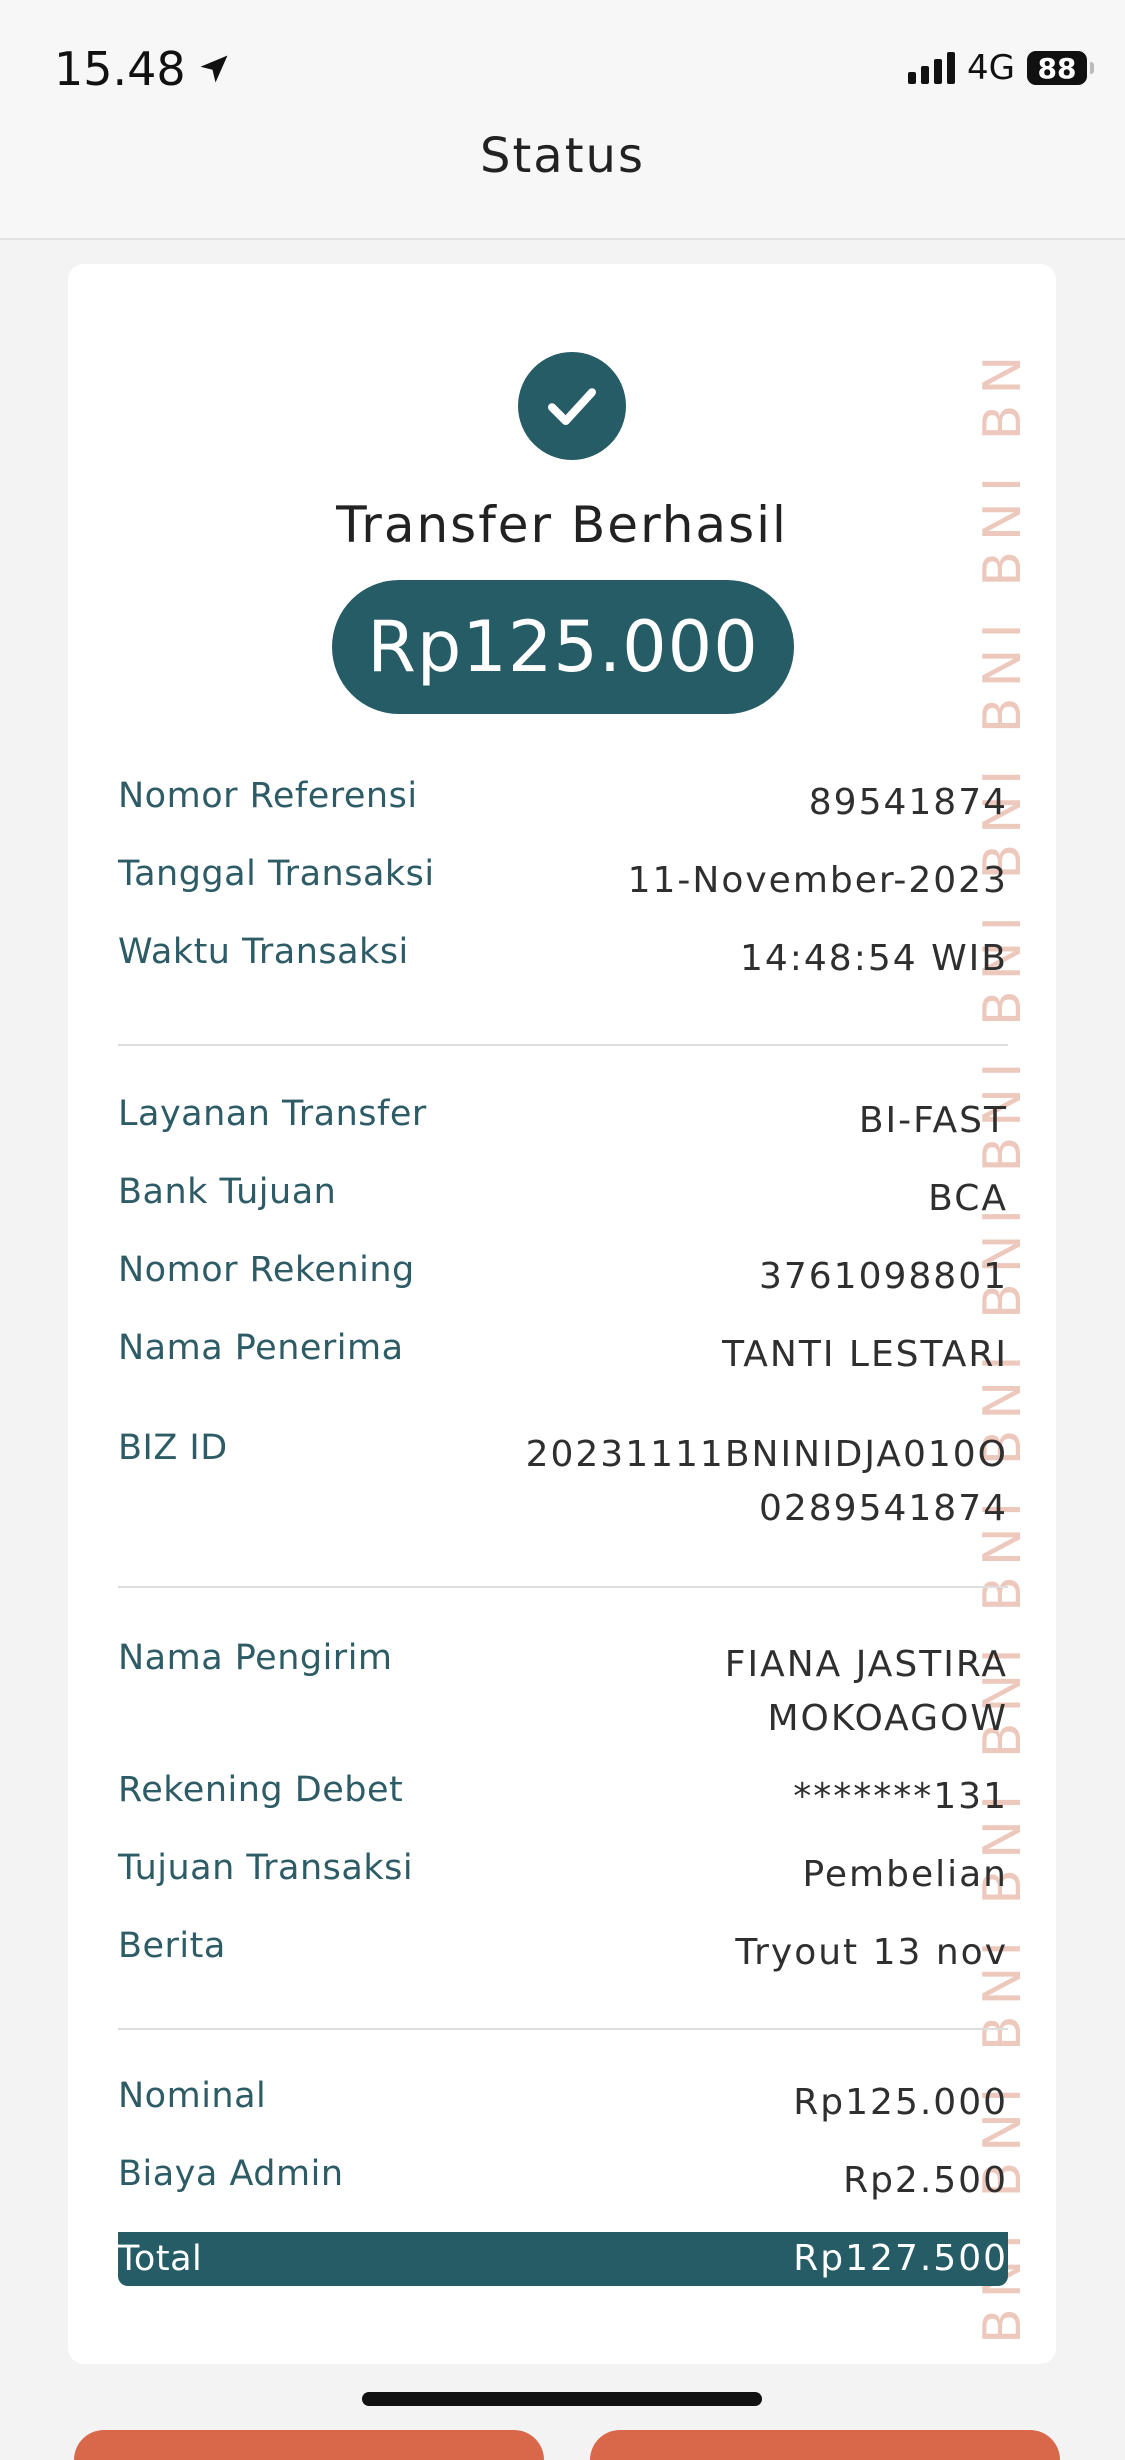  What do you see at coordinates (900, 2102) in the screenshot?
I see `nominal-value: Rp125.000` at bounding box center [900, 2102].